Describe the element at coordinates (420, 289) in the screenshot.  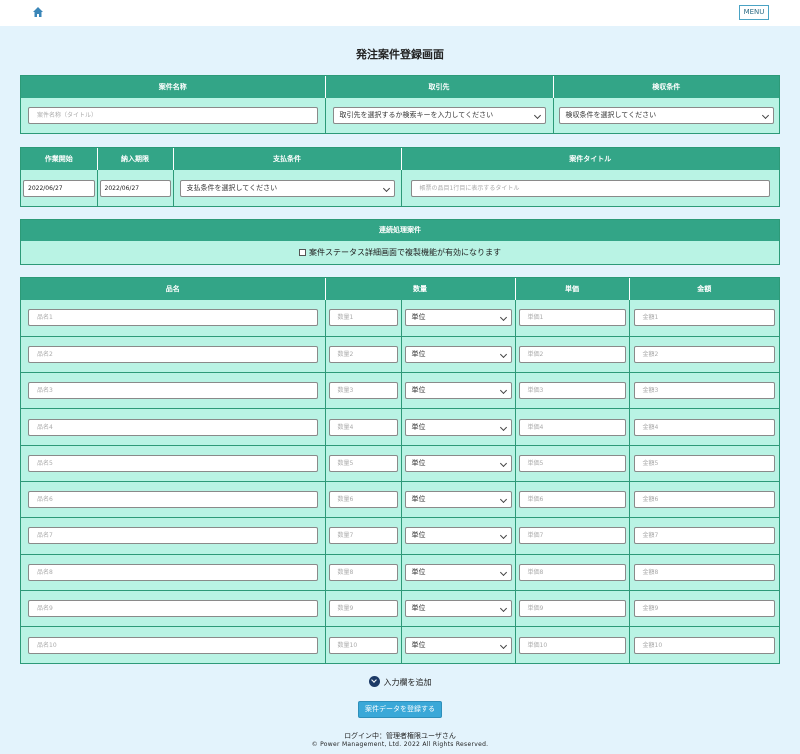
I see `col-quantity: 数量` at that location.